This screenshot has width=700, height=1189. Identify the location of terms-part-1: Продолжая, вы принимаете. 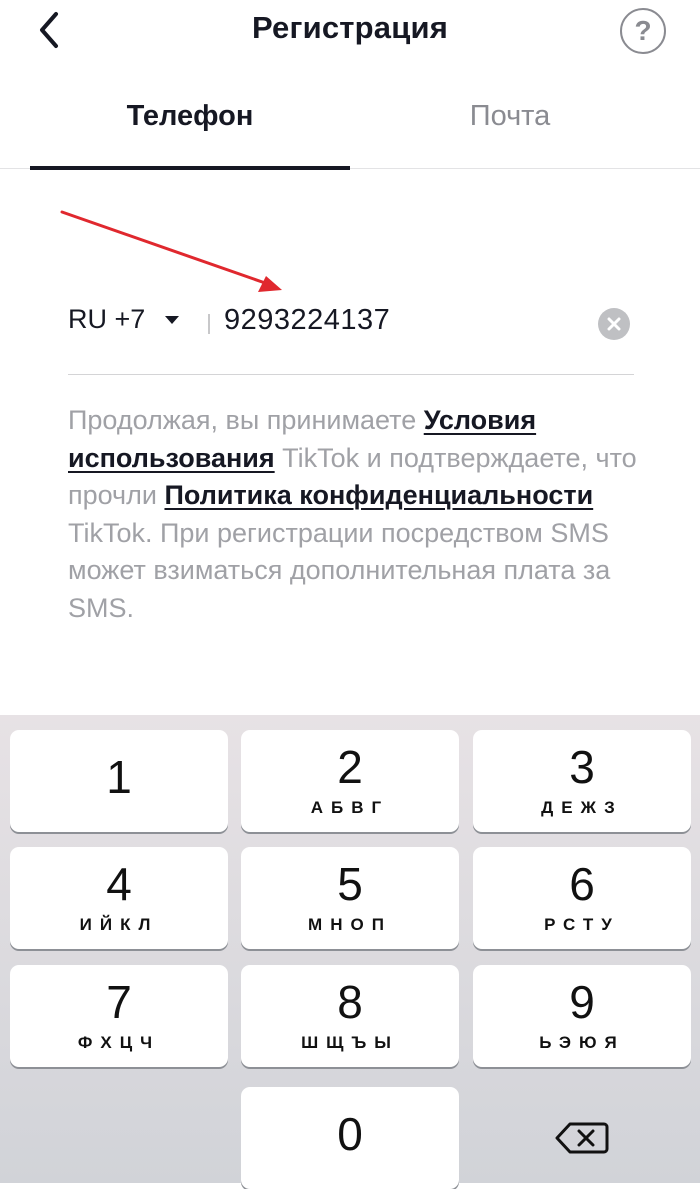
(246, 420).